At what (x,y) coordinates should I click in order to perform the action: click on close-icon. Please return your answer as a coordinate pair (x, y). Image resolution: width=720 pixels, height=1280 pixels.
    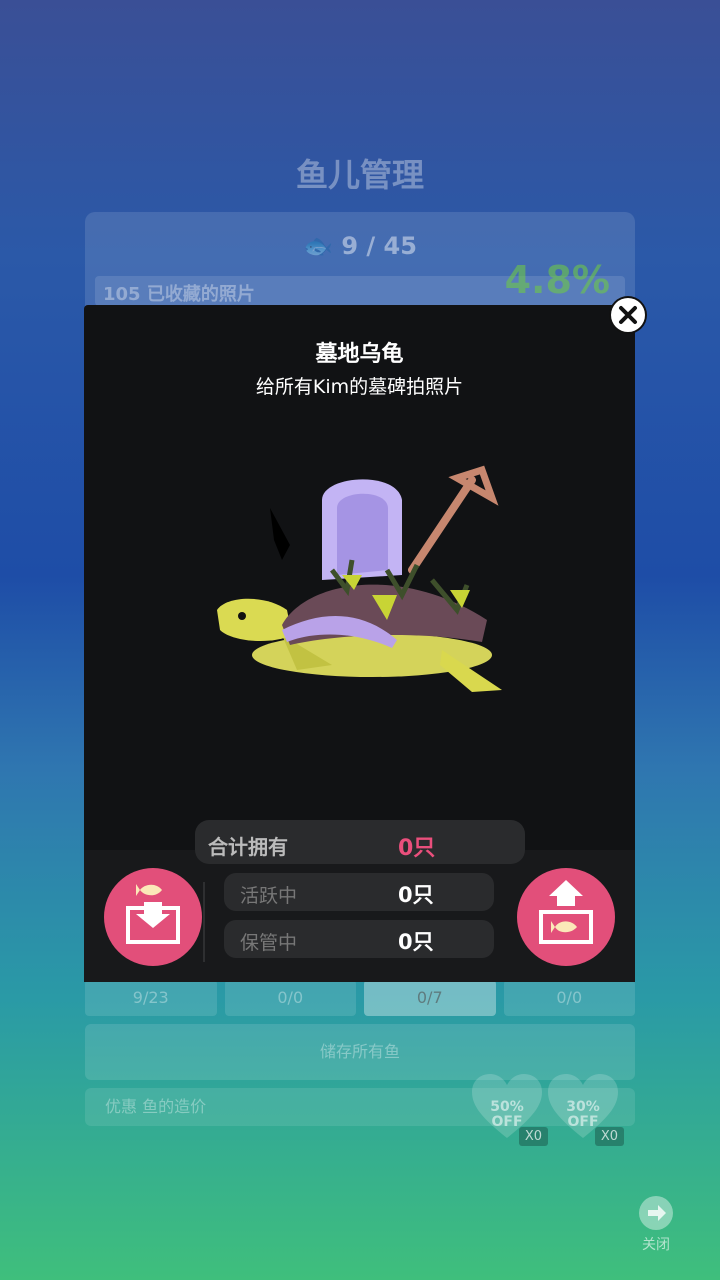
    Looking at the image, I should click on (628, 315).